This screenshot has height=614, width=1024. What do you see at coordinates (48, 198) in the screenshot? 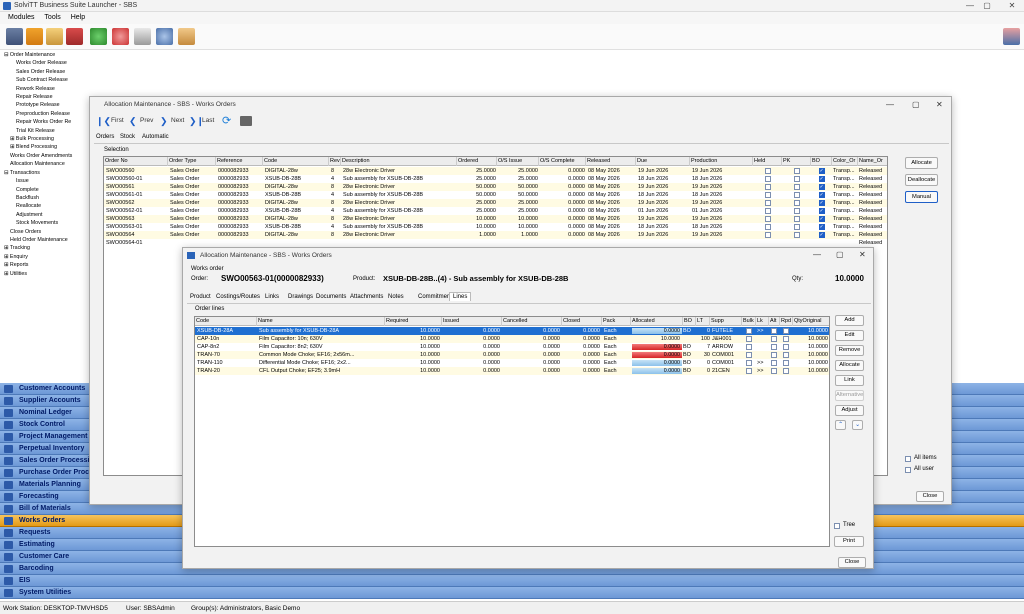
I see `tree-item: Backflush` at bounding box center [48, 198].